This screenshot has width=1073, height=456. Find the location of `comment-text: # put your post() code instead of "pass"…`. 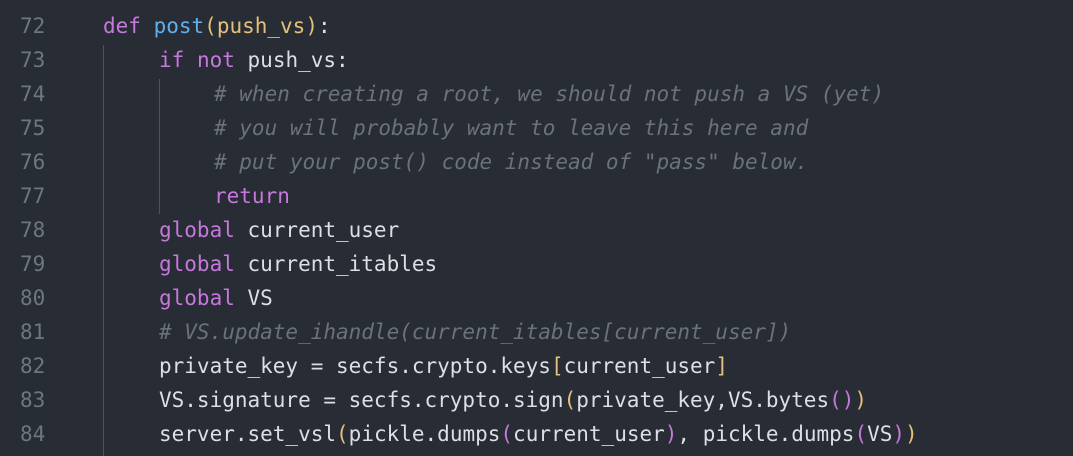

comment-text: # put your post() code instead of "pass"… is located at coordinates (511, 162).